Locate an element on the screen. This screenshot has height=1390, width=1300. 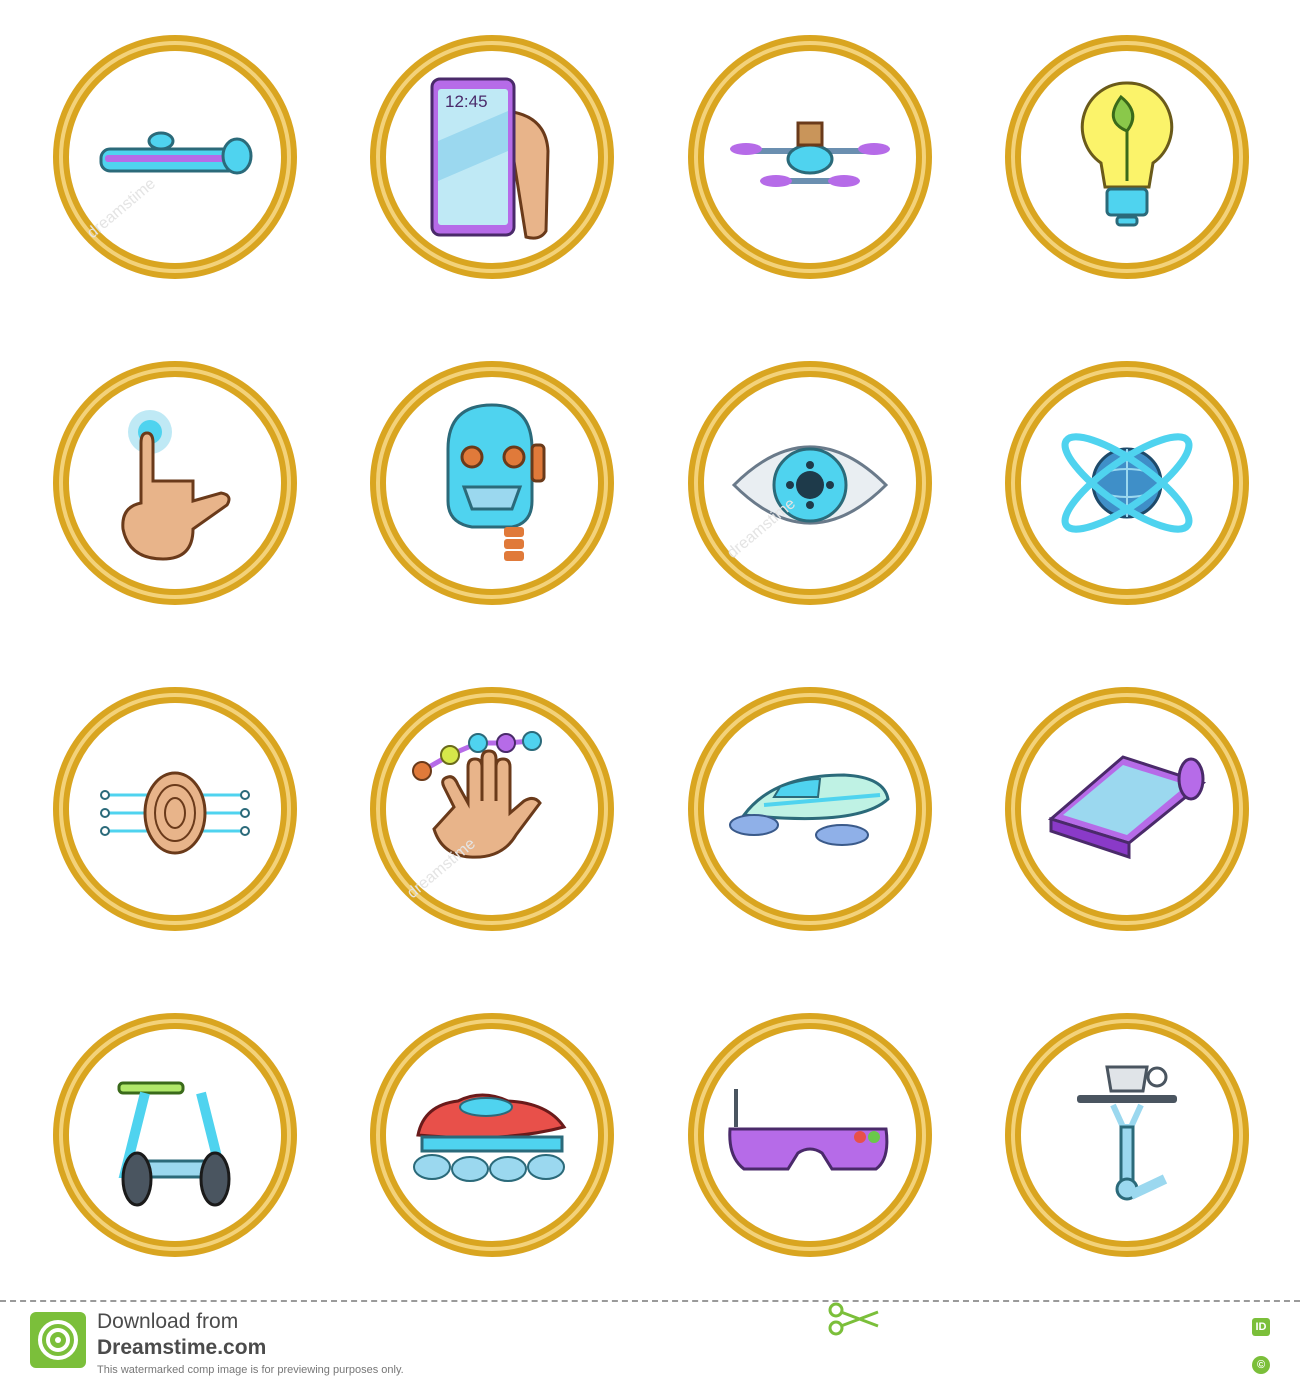
flexible-tablet-icon is located at coordinates (1127, 809).